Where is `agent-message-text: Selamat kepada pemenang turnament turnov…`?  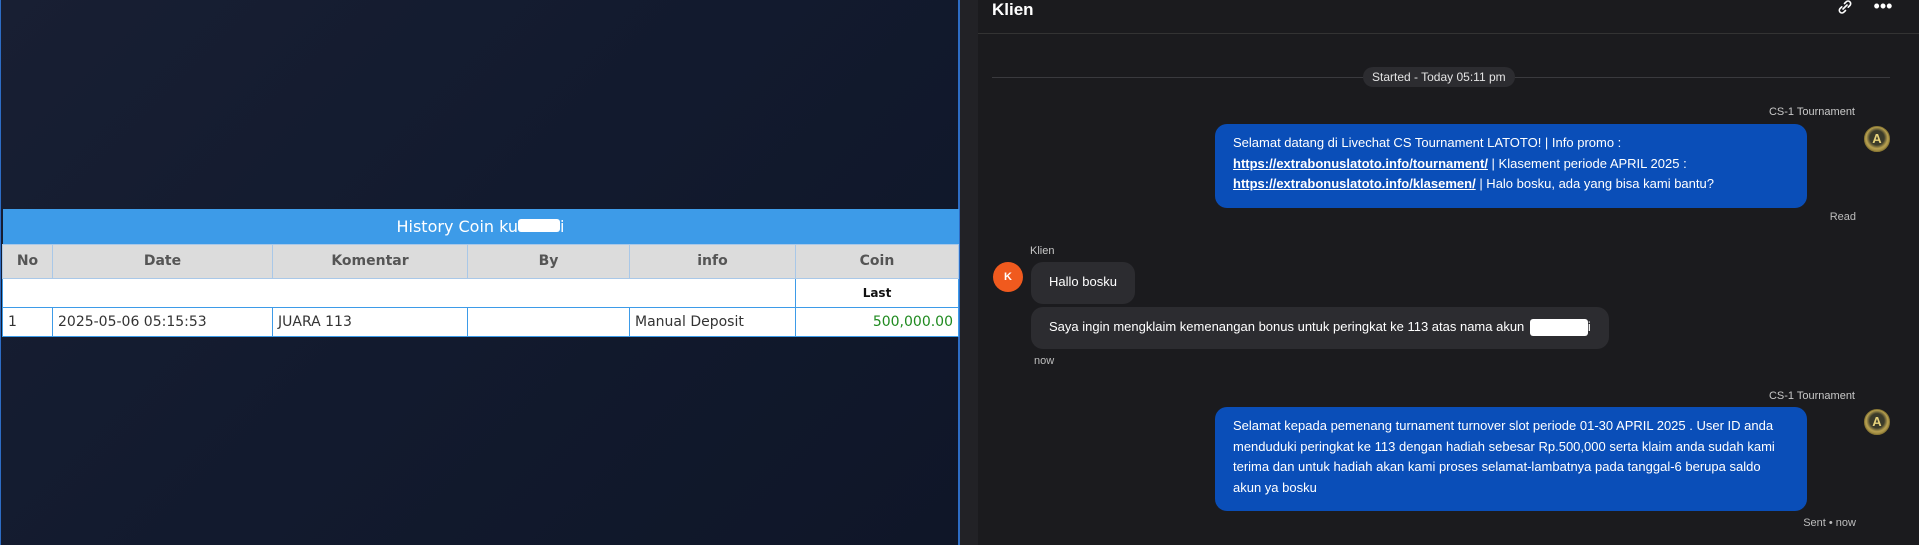 agent-message-text: Selamat kepada pemenang turnament turnov… is located at coordinates (1504, 456).